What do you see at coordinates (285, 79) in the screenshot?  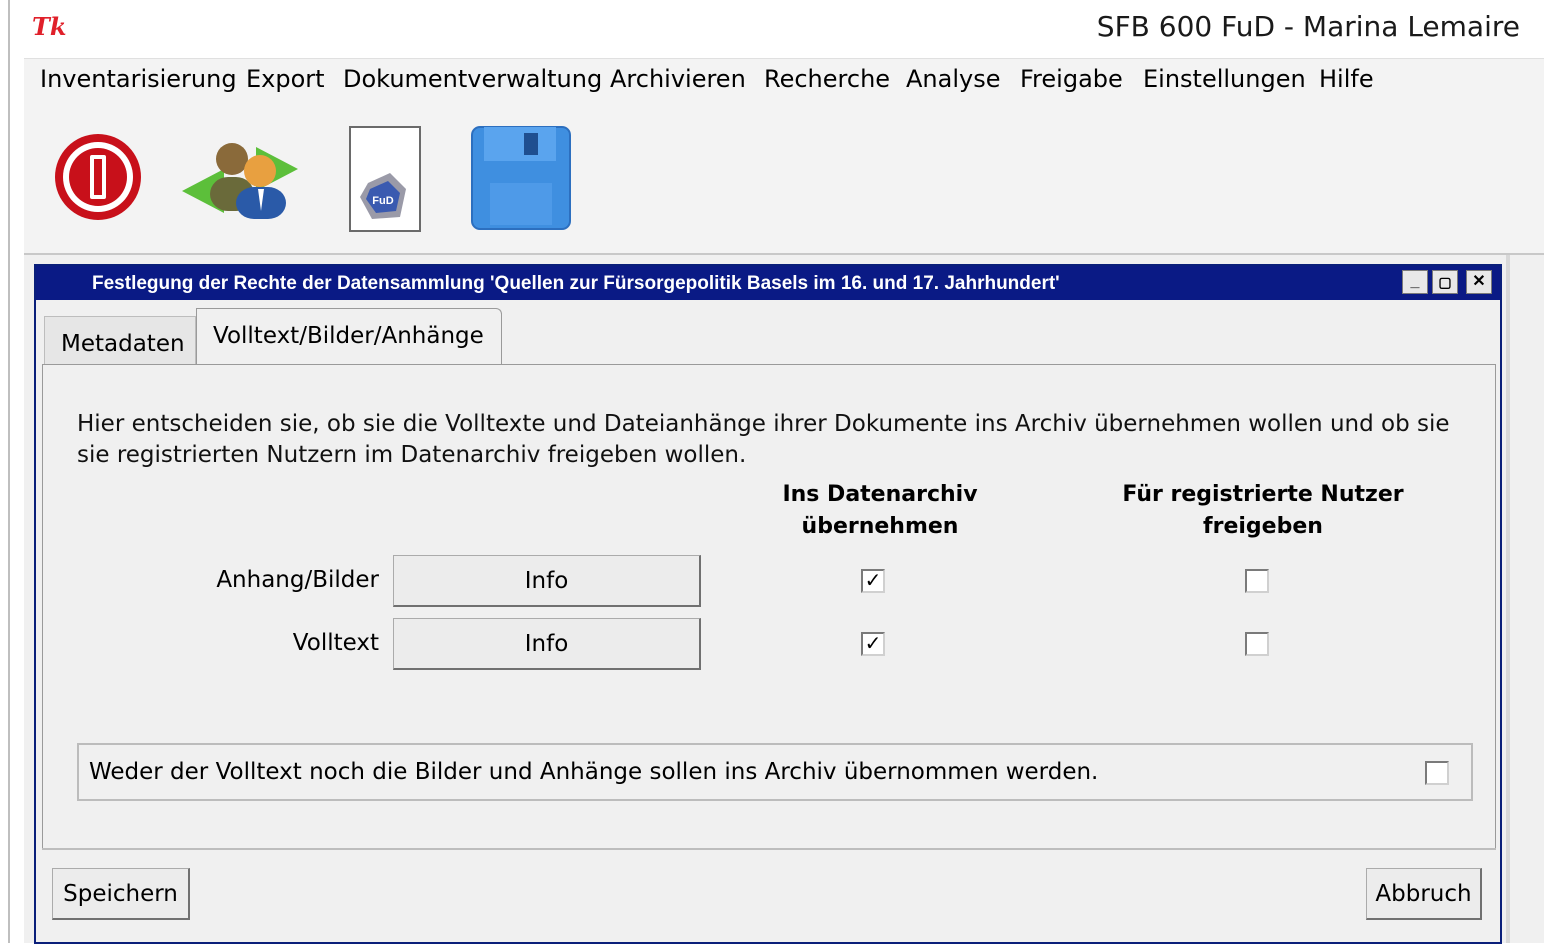 I see `menu-export: Export` at bounding box center [285, 79].